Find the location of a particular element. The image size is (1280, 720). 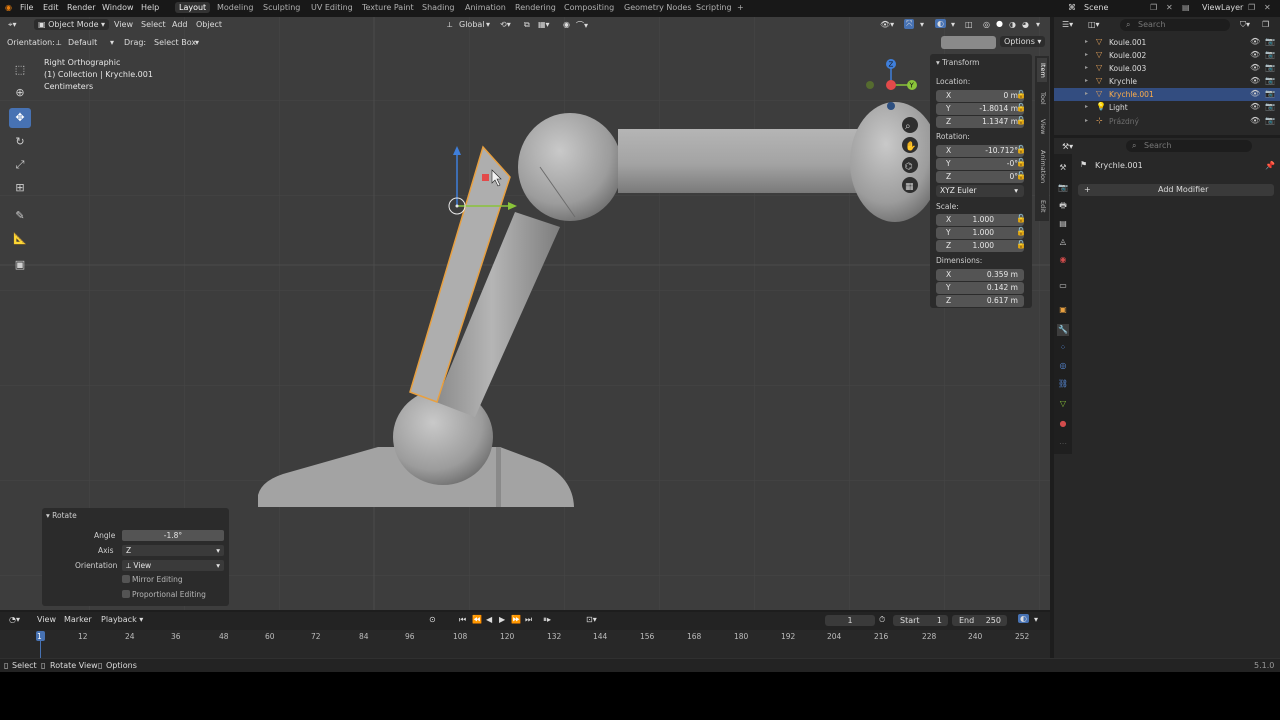

scale-y-field: Y 1.000 is located at coordinates (980, 233).